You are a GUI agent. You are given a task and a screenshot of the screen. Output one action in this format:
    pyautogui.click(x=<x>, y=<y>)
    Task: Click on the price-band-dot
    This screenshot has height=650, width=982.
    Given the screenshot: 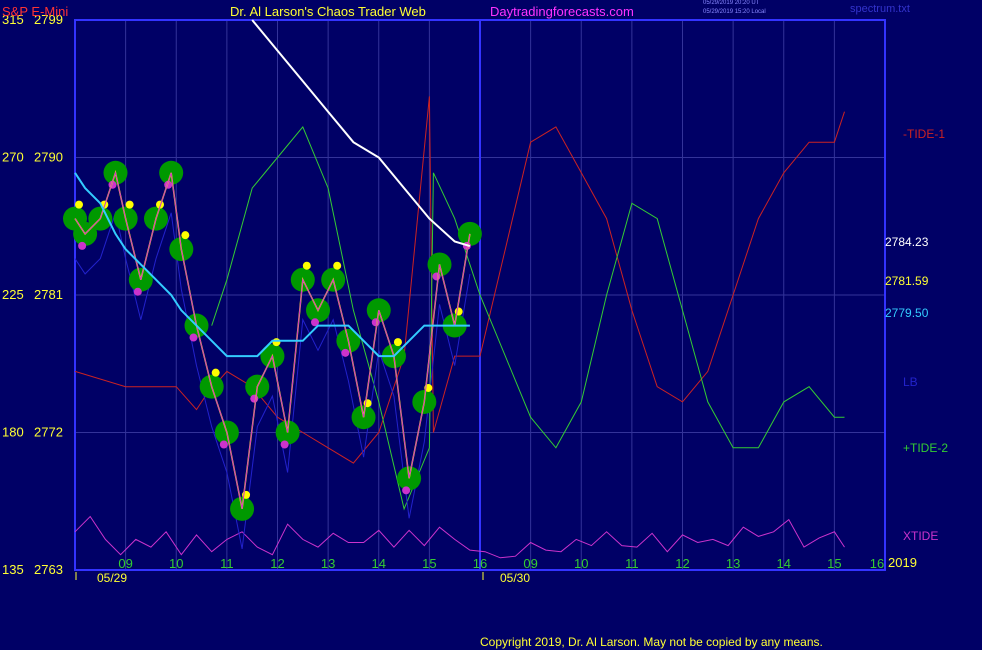 What is the action you would take?
    pyautogui.click(x=469, y=233)
    